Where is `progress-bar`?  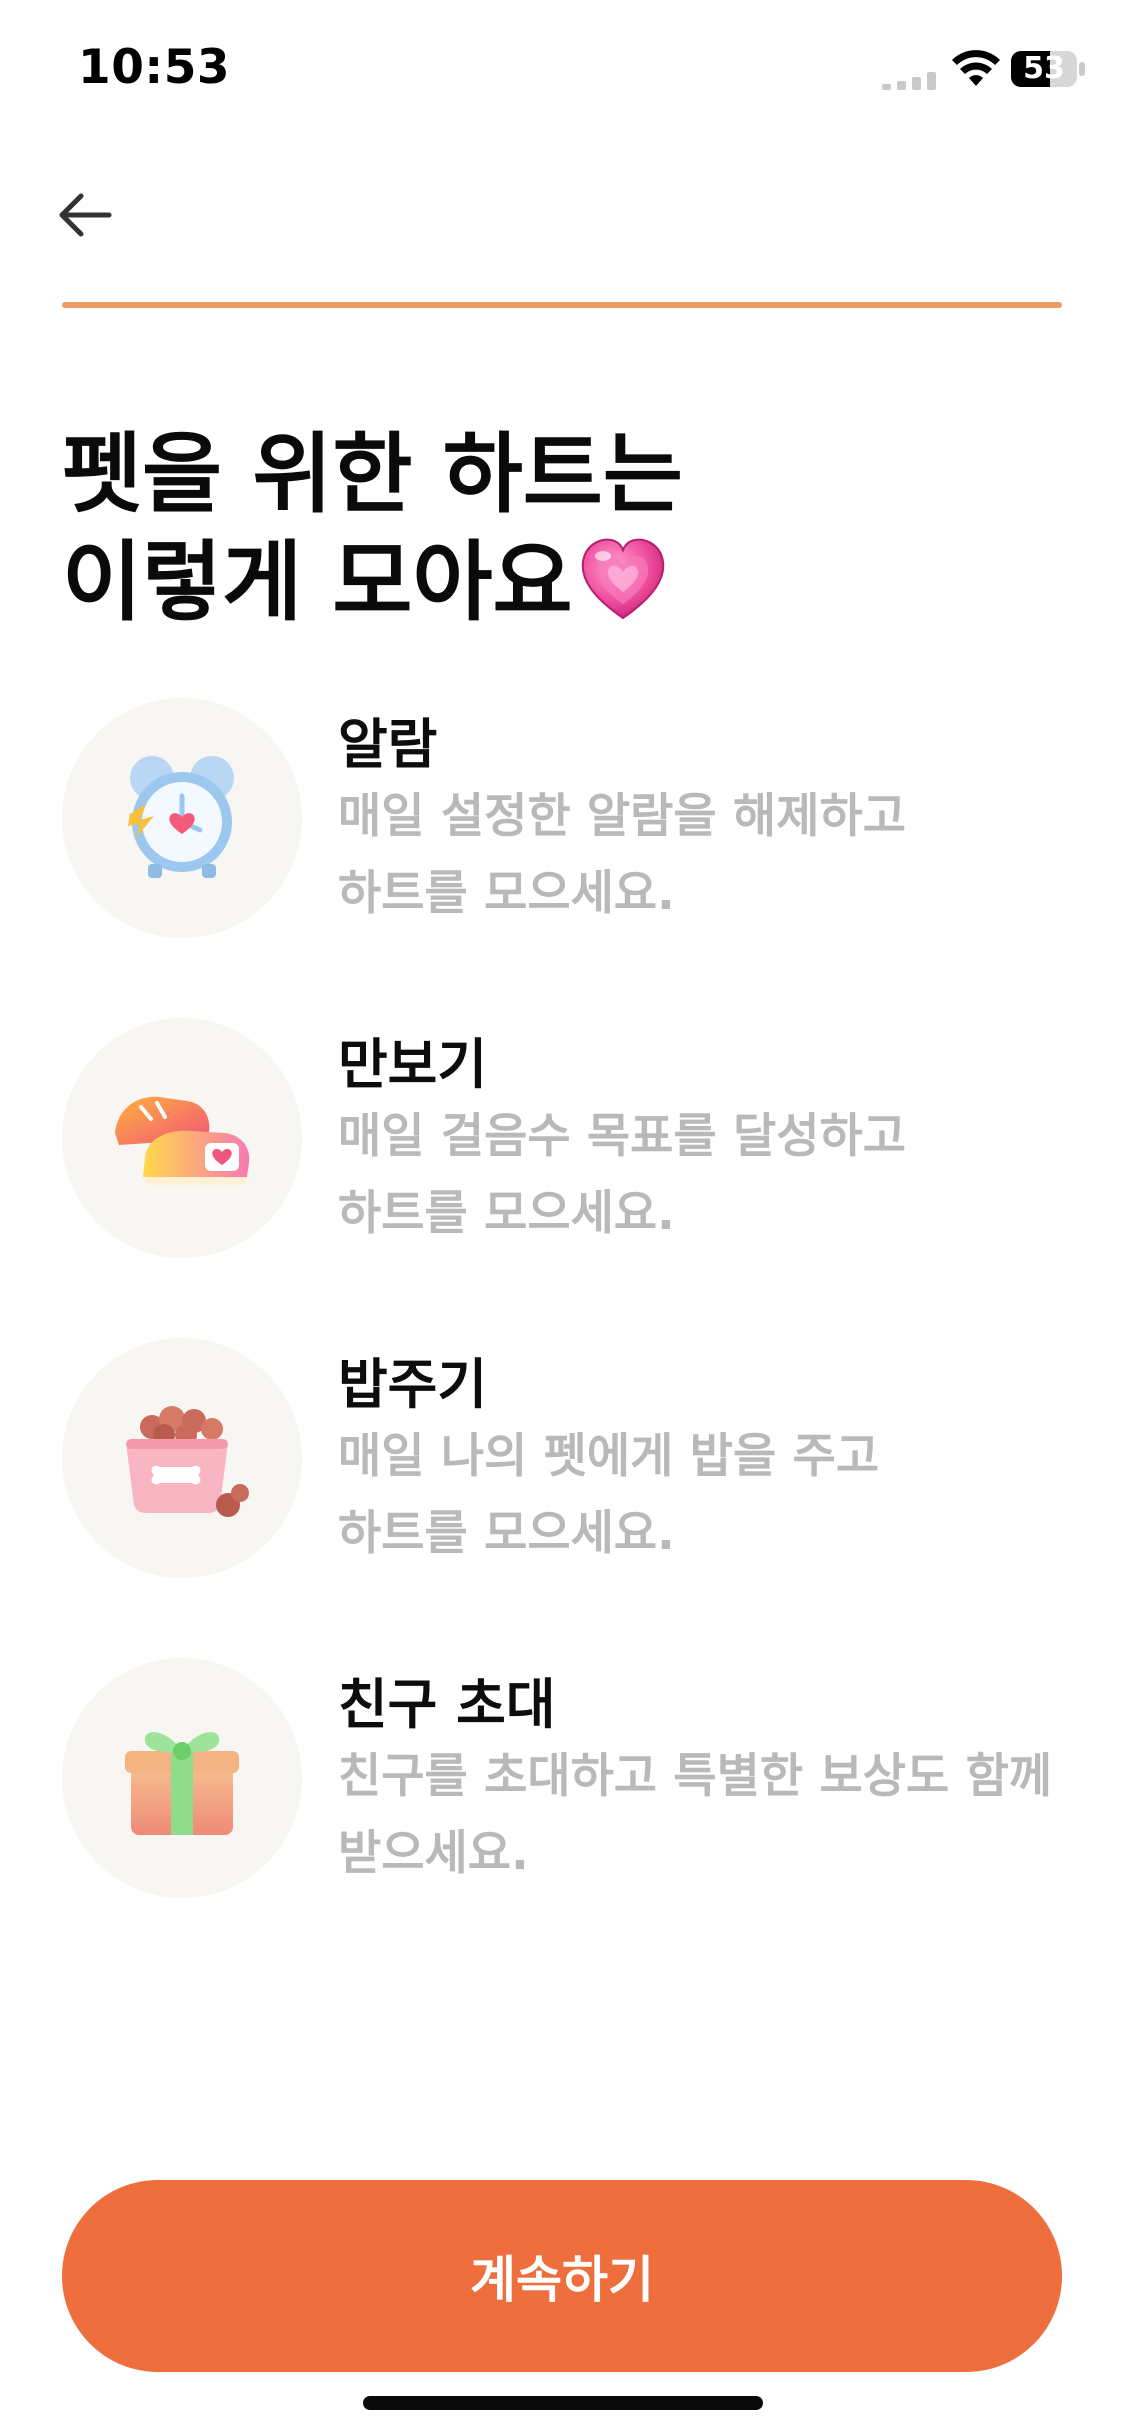 progress-bar is located at coordinates (562, 305).